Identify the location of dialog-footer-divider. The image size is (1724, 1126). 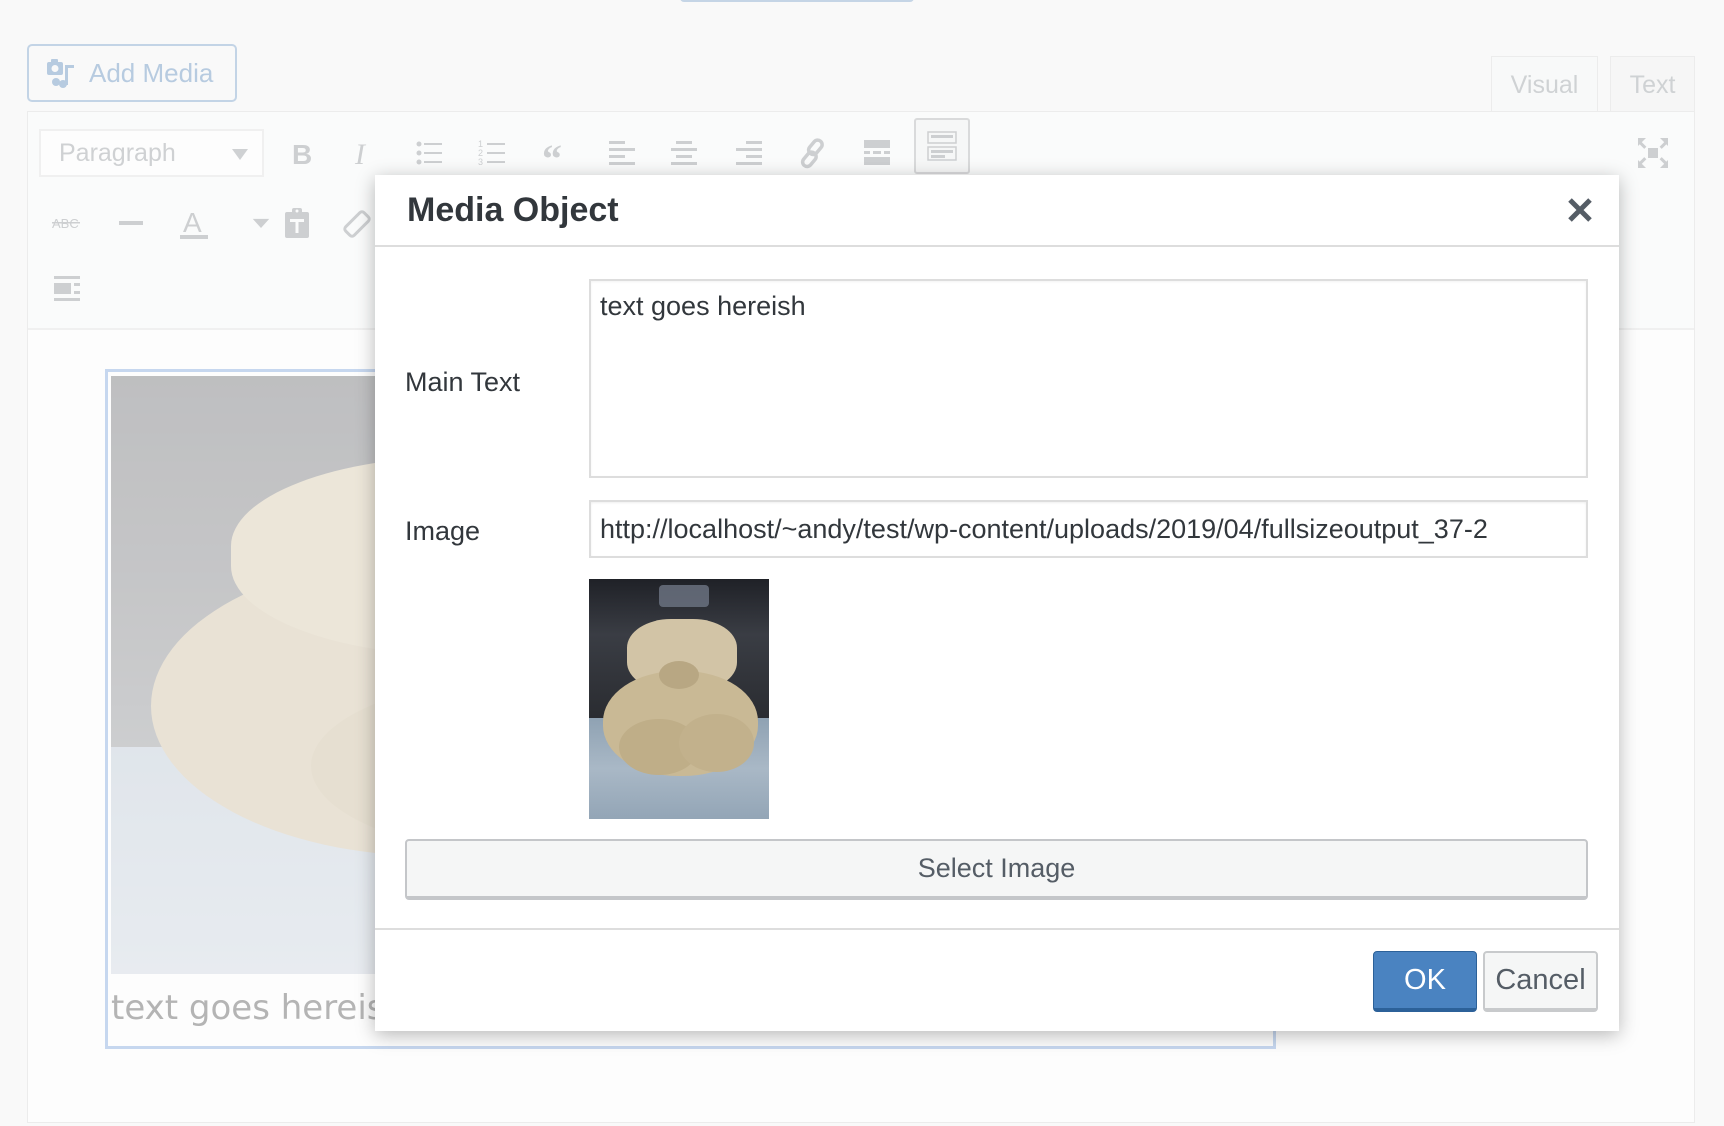
(997, 929).